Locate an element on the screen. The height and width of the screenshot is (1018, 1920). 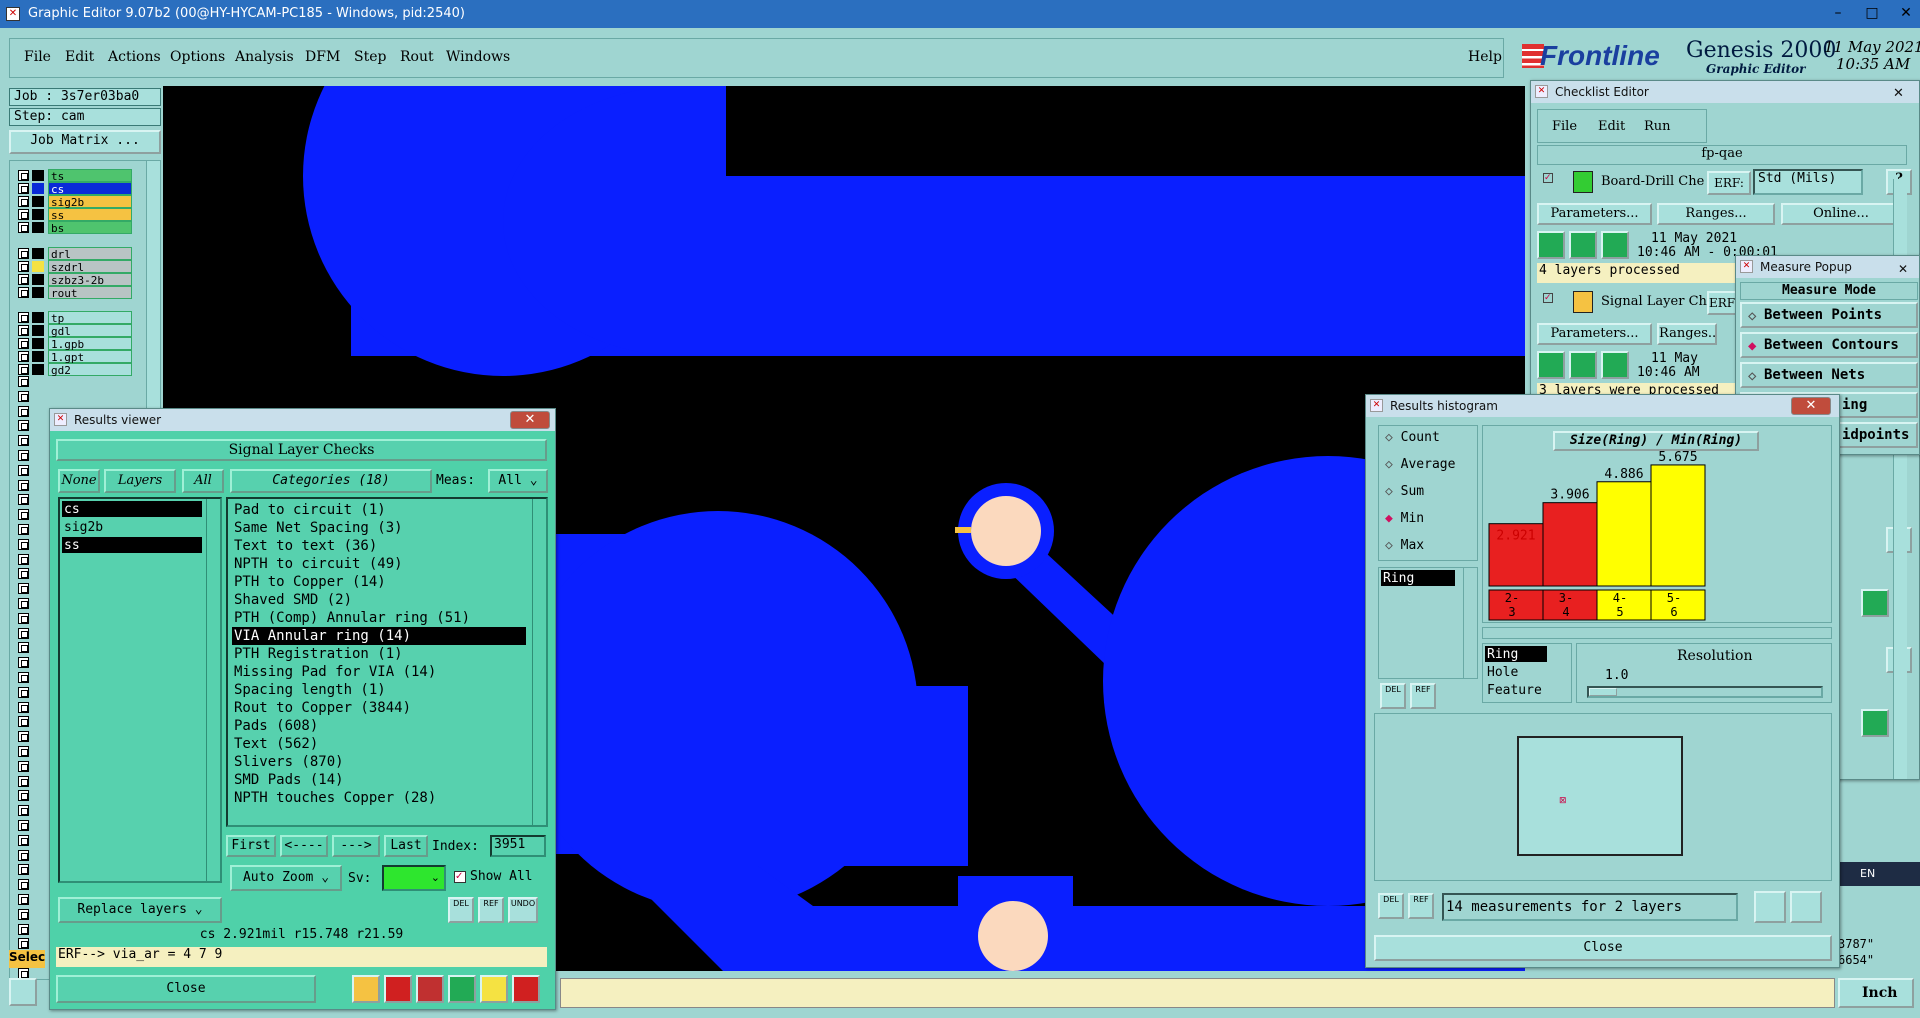
layer-row-cs: cs is located at coordinates (90, 189).